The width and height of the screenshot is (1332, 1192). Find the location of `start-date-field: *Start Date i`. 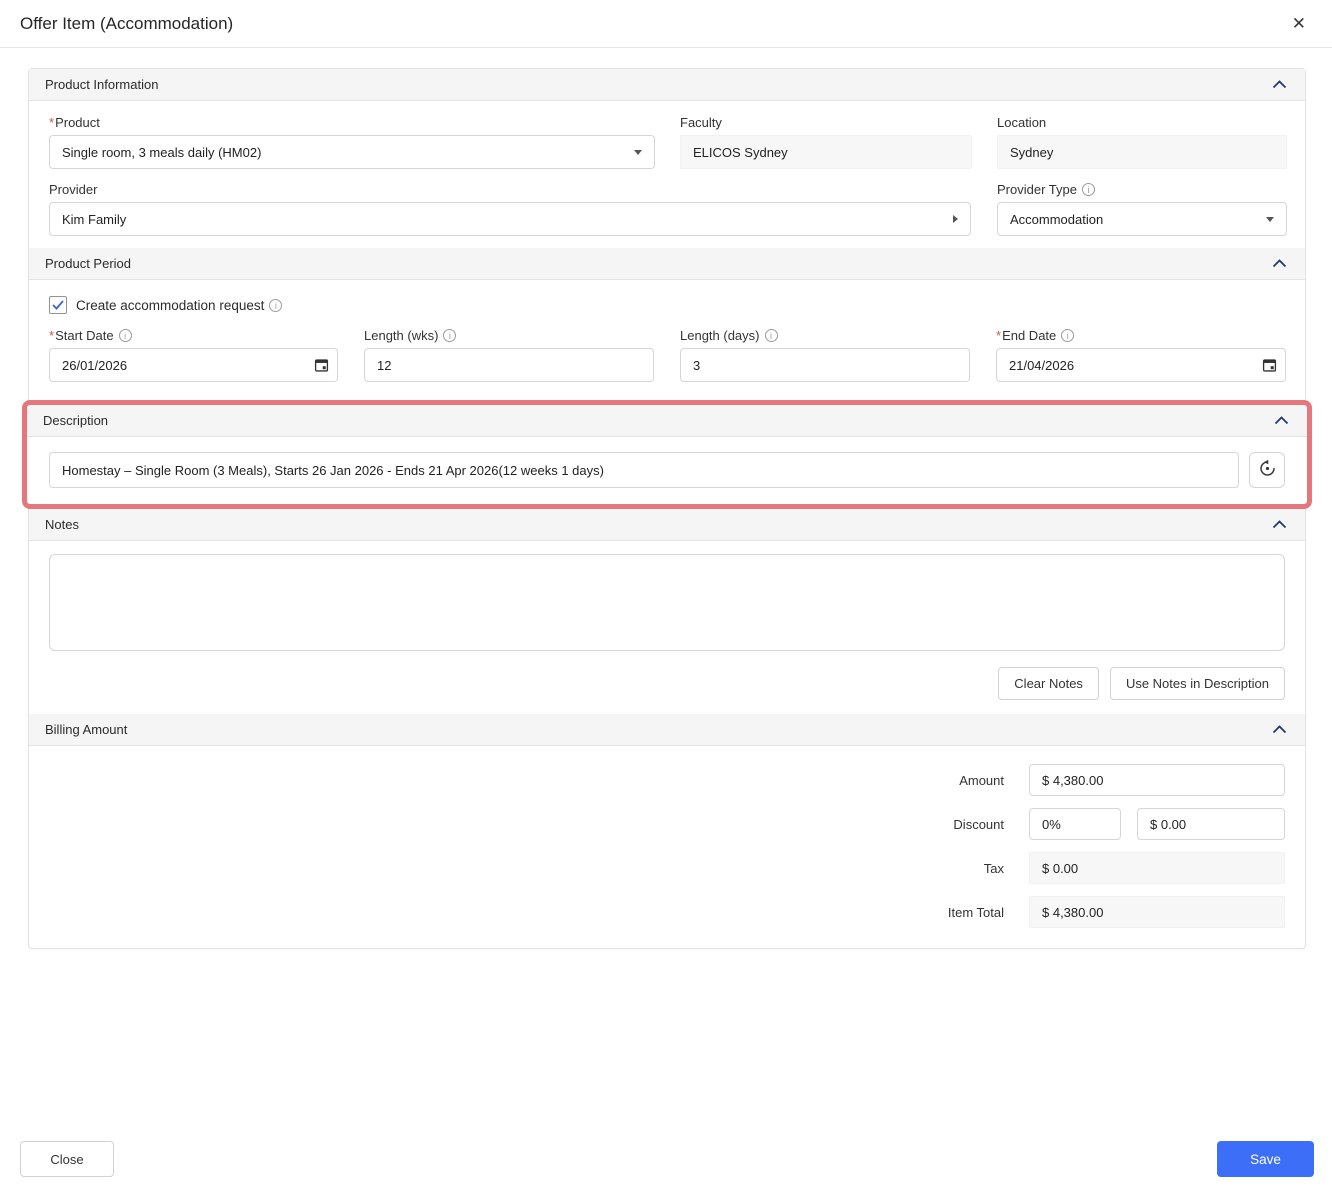

start-date-field: *Start Date i is located at coordinates (193, 355).